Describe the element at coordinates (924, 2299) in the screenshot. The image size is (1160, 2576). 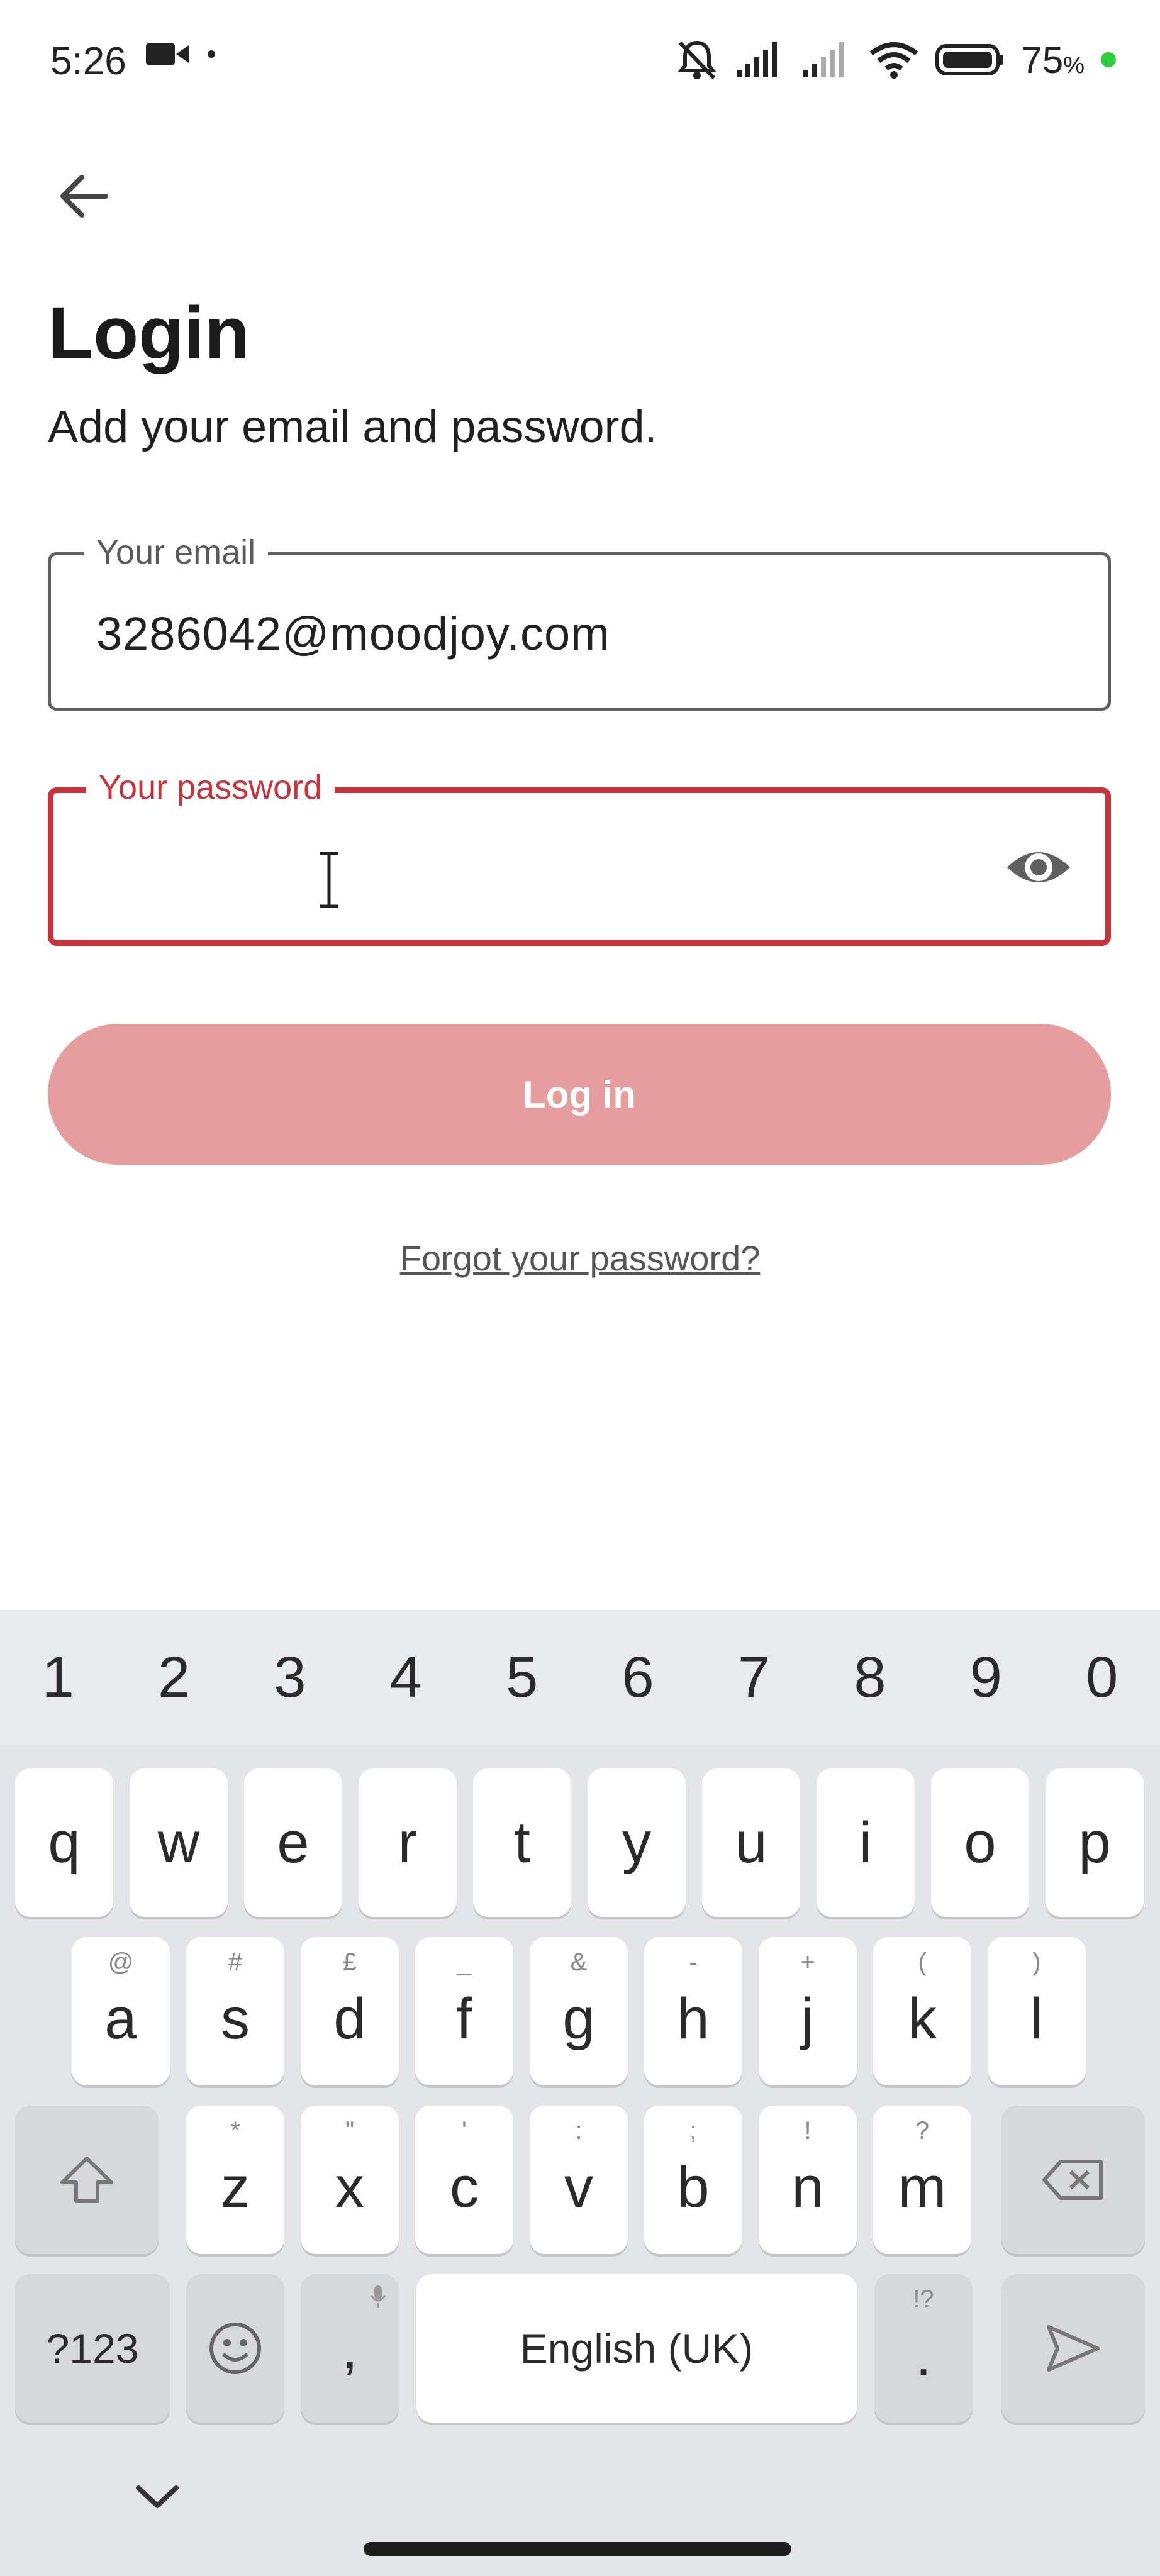
I see `key-hint: !?` at that location.